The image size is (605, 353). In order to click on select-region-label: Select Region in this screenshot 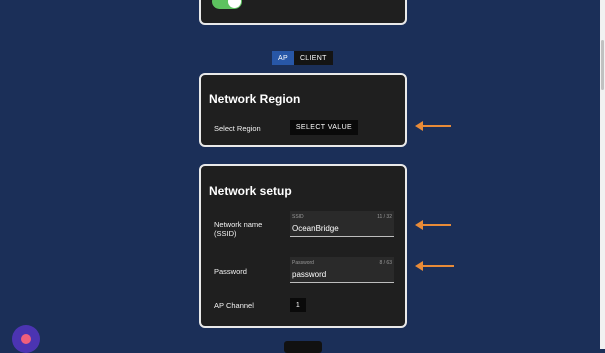, I will do `click(237, 128)`.